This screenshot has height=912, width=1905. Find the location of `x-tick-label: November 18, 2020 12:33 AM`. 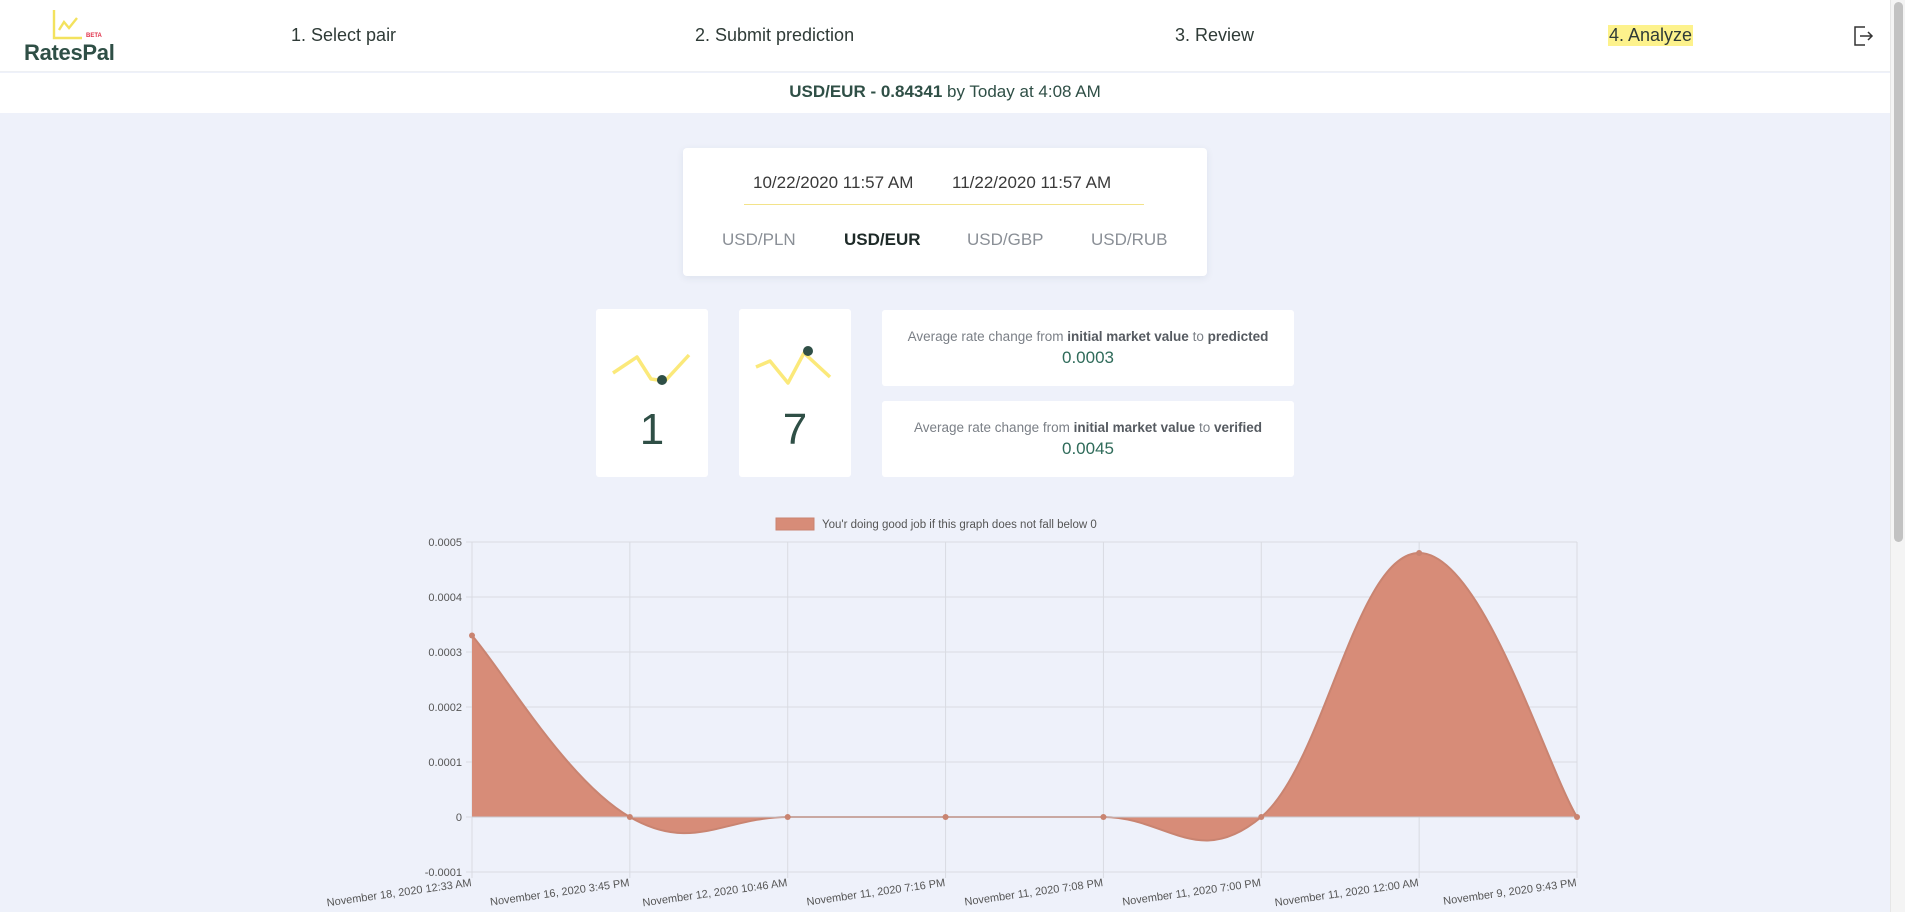

x-tick-label: November 18, 2020 12:33 AM is located at coordinates (399, 893).